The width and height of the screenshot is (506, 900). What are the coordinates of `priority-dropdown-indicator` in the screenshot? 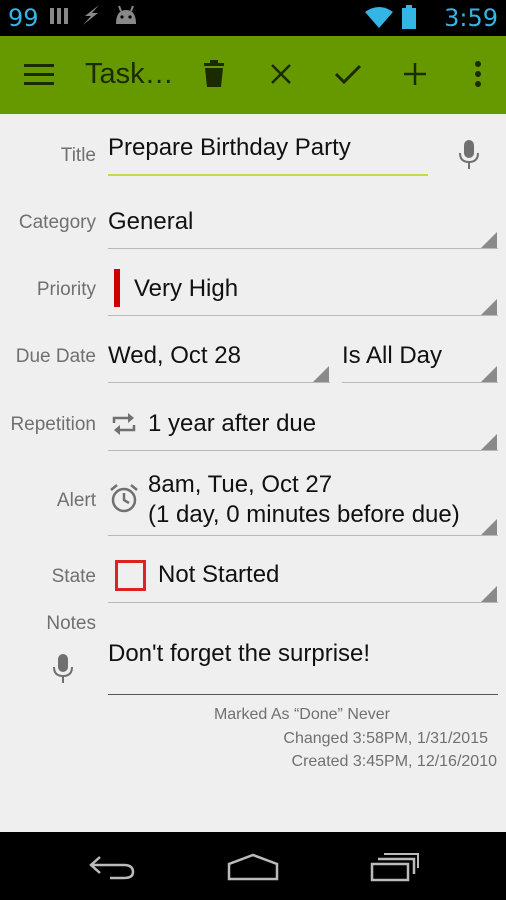 It's located at (489, 307).